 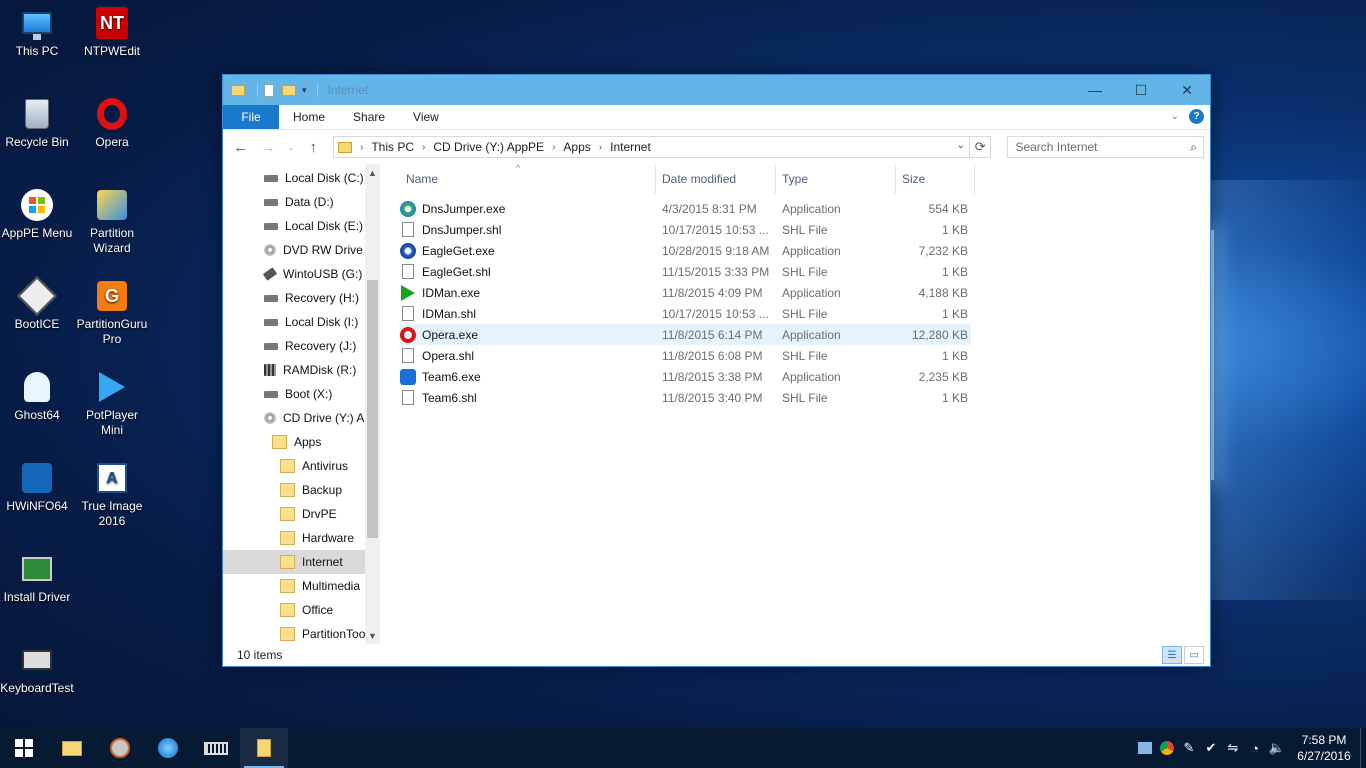 I want to click on file-row: Team6.shl 11/8/2015 3:40 PM SHL File 1 KB, so click(x=685, y=397).